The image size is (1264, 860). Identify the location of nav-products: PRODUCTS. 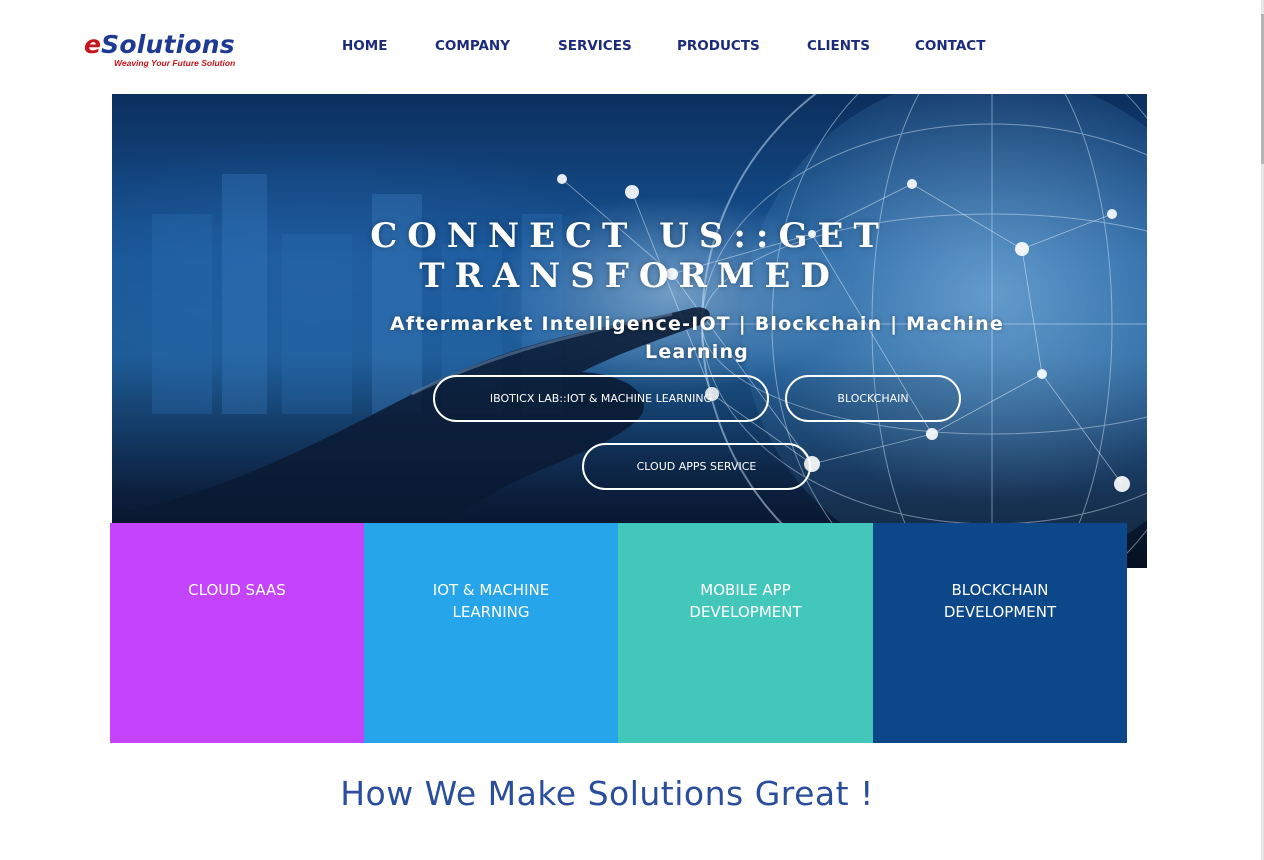
(718, 46).